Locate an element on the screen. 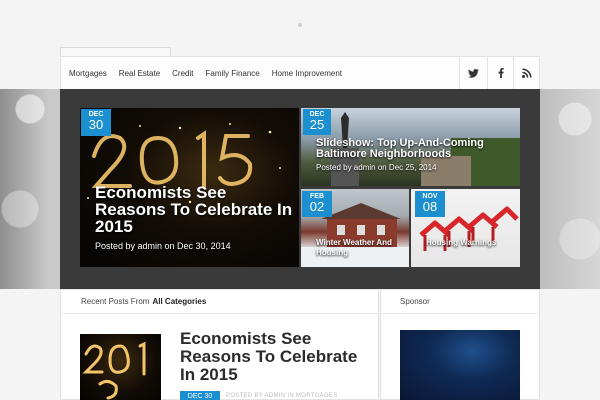  sponsor-panel: Sponsor is located at coordinates (460, 344).